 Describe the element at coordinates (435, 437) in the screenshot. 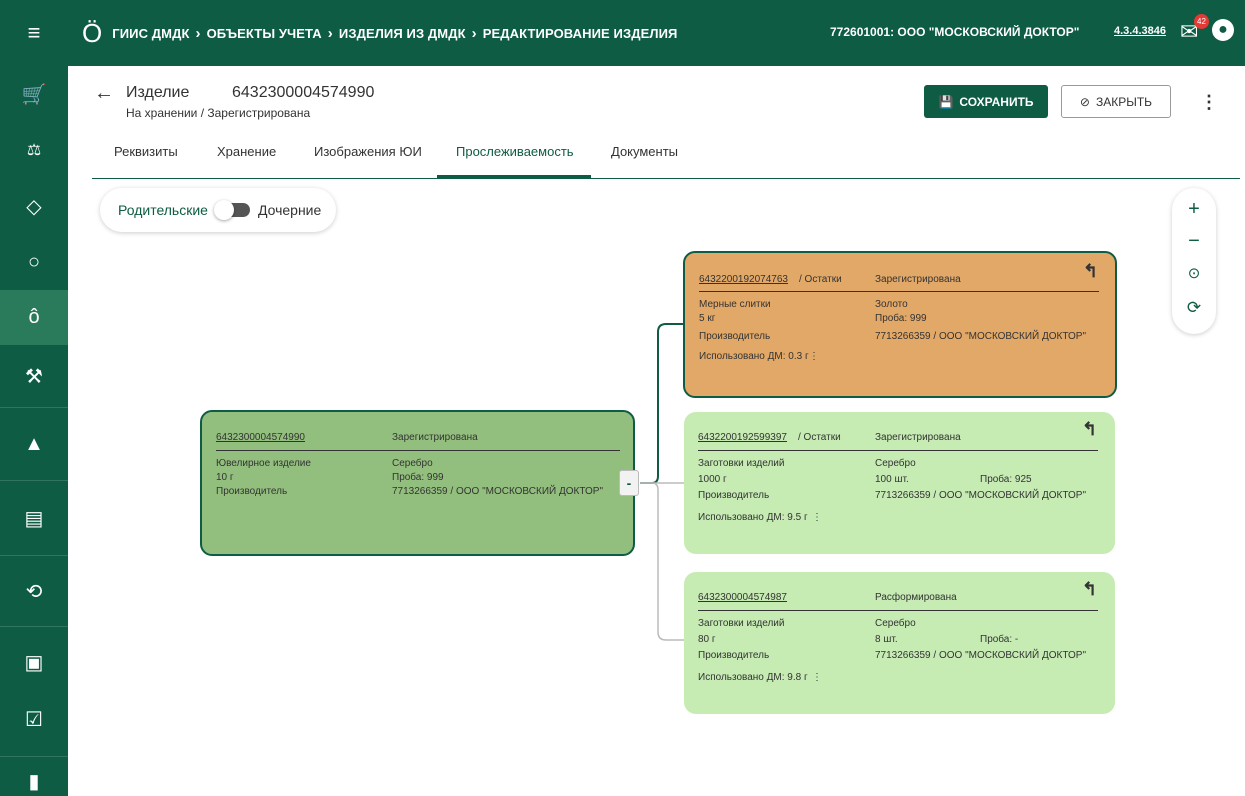

I see `root-status: Зарегистрирована` at that location.